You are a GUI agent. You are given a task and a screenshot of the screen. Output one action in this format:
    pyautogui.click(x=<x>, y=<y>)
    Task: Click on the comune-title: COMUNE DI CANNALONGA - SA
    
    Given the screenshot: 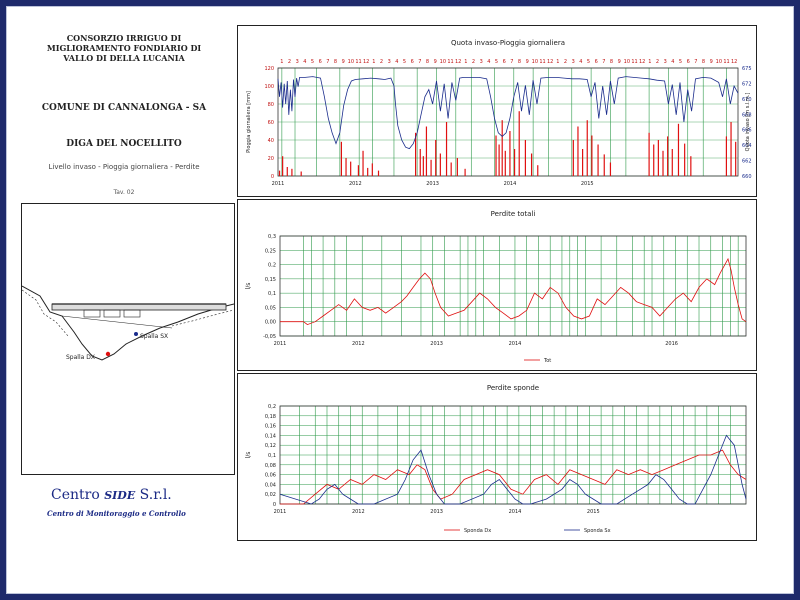 What is the action you would take?
    pyautogui.click(x=124, y=108)
    